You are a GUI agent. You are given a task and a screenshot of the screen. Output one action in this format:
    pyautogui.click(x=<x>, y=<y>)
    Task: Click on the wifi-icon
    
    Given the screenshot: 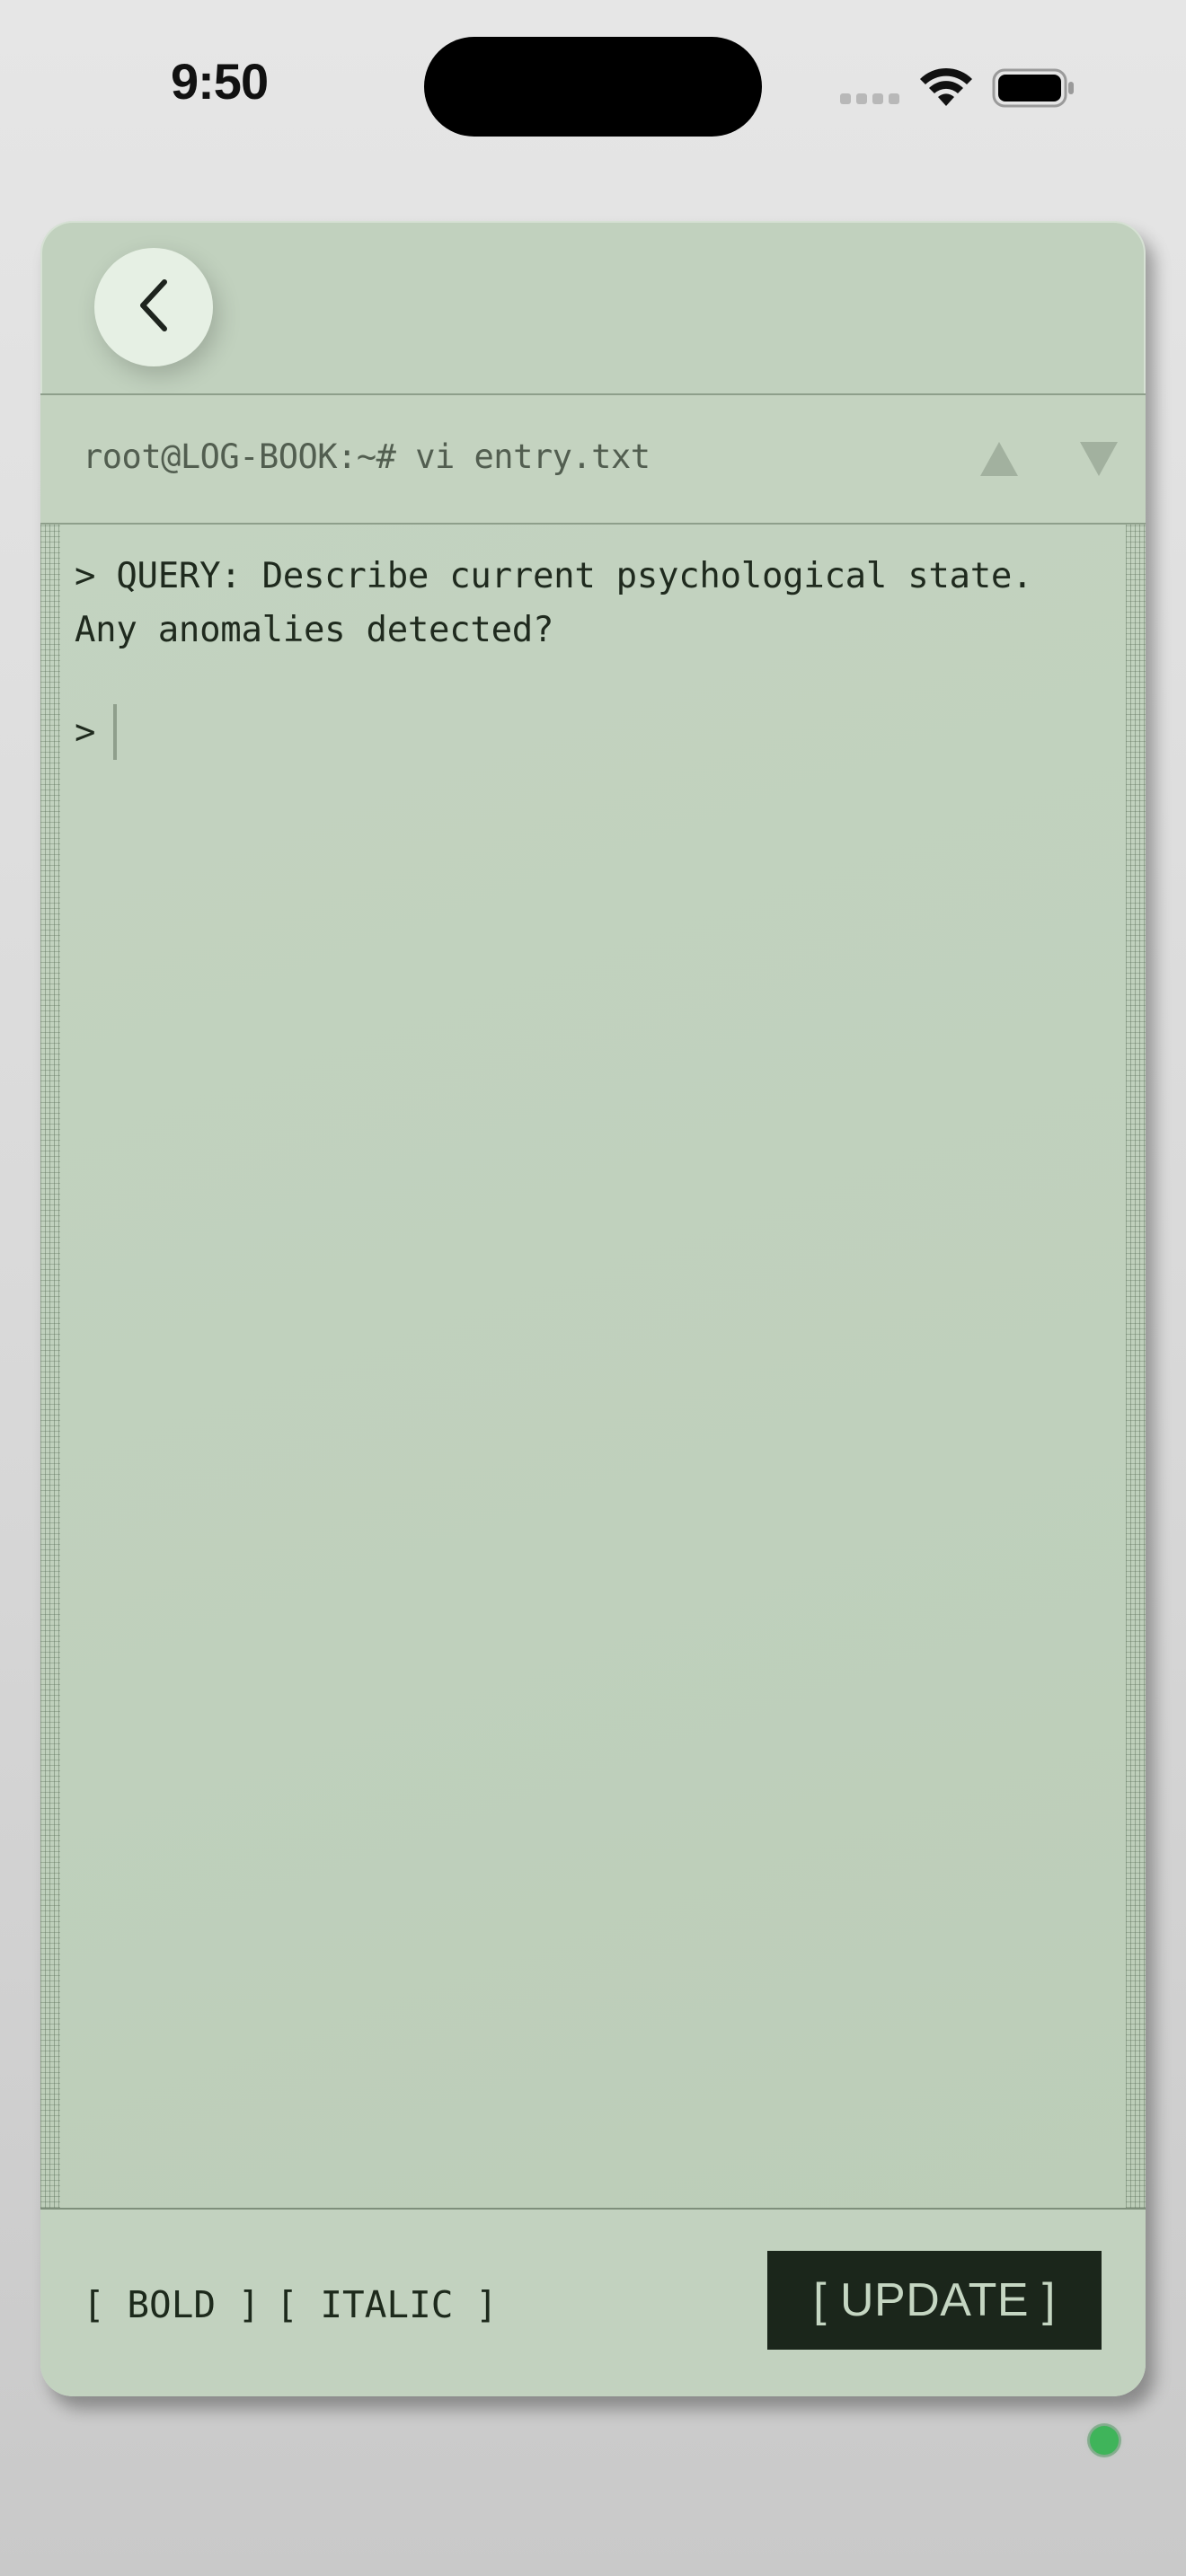 What is the action you would take?
    pyautogui.click(x=946, y=88)
    